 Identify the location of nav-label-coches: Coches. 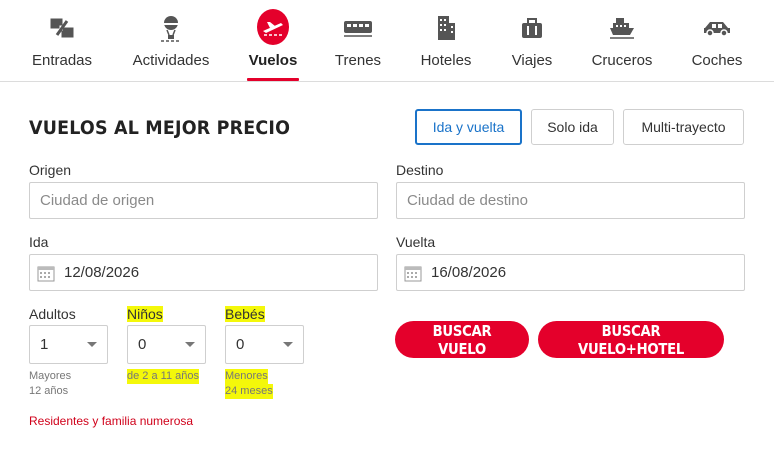
(717, 60).